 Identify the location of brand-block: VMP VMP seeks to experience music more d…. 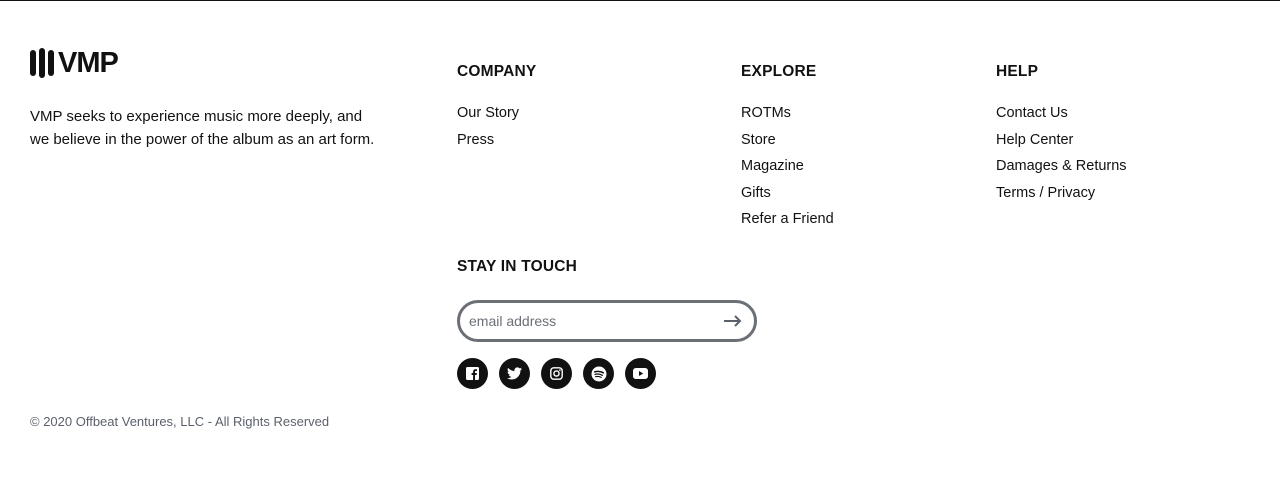
(220, 99).